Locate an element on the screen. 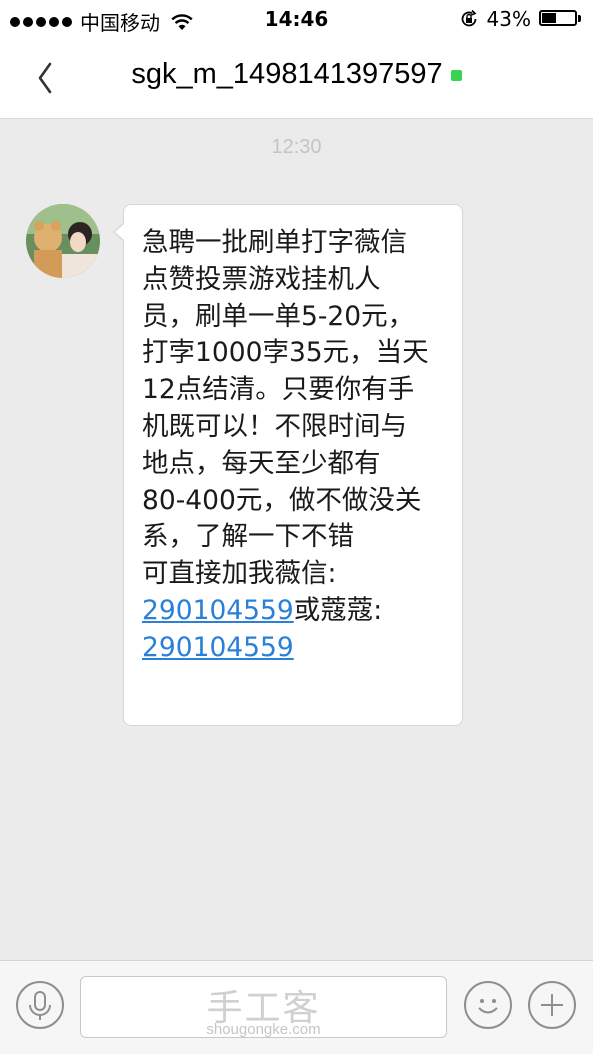 The width and height of the screenshot is (593, 1054). message-line: 机既可以！不限时间与 is located at coordinates (274, 426).